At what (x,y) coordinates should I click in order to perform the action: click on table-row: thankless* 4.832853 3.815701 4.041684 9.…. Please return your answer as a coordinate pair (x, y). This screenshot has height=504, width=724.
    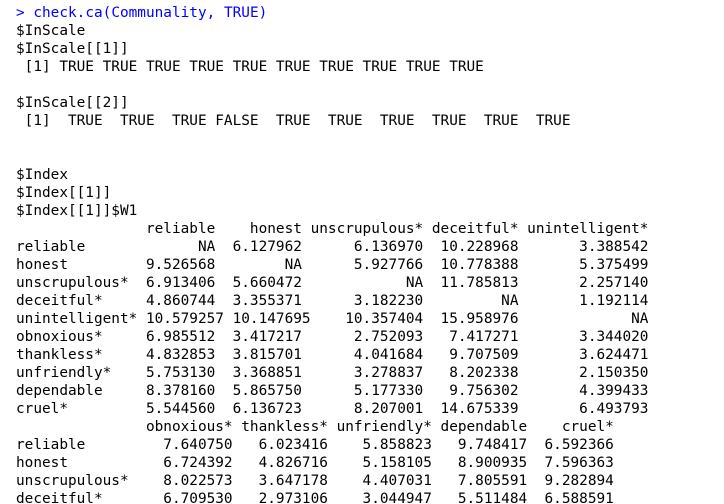
    Looking at the image, I should click on (332, 355).